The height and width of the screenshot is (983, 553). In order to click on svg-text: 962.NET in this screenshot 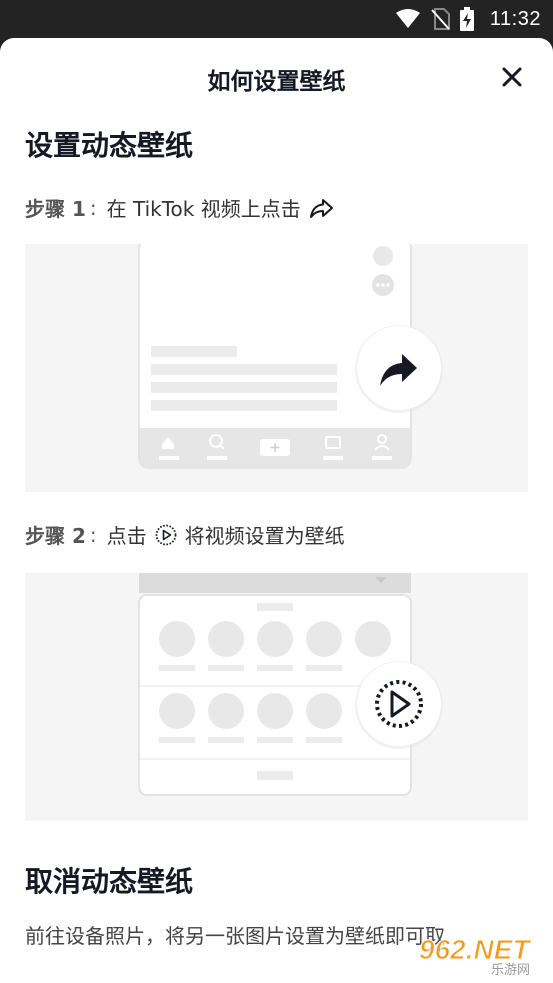, I will do `click(475, 949)`.